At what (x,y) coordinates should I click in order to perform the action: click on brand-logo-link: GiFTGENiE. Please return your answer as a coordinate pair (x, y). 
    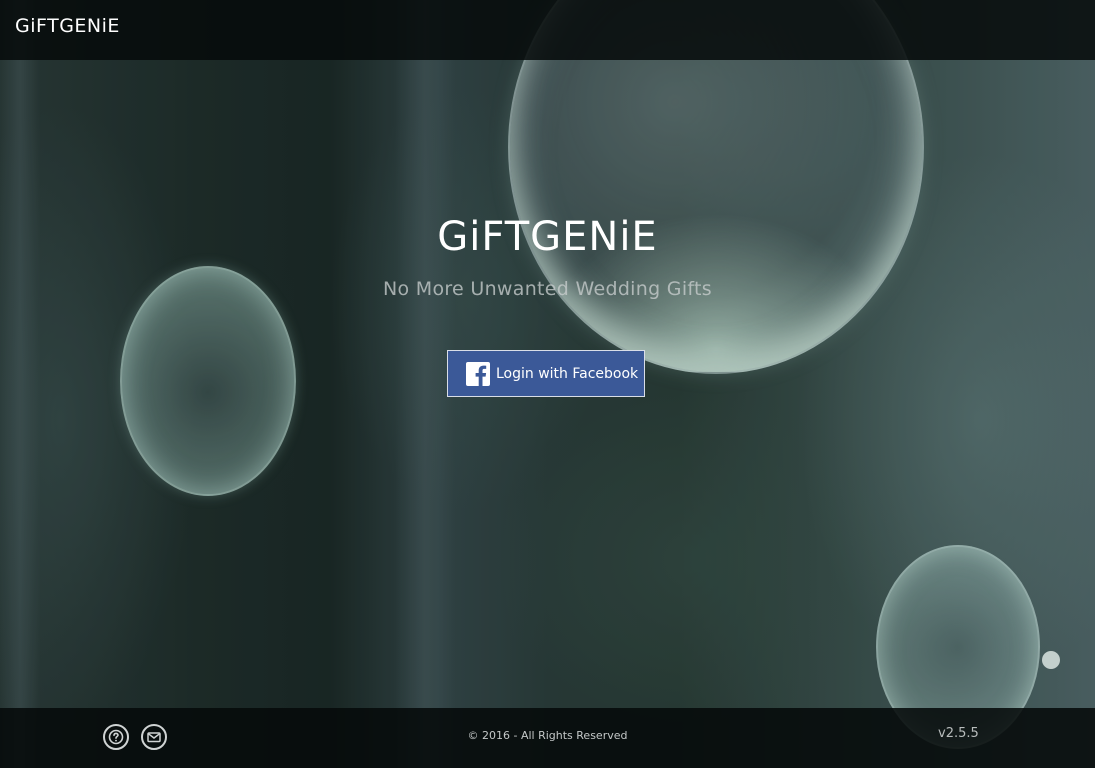
    Looking at the image, I should click on (67, 26).